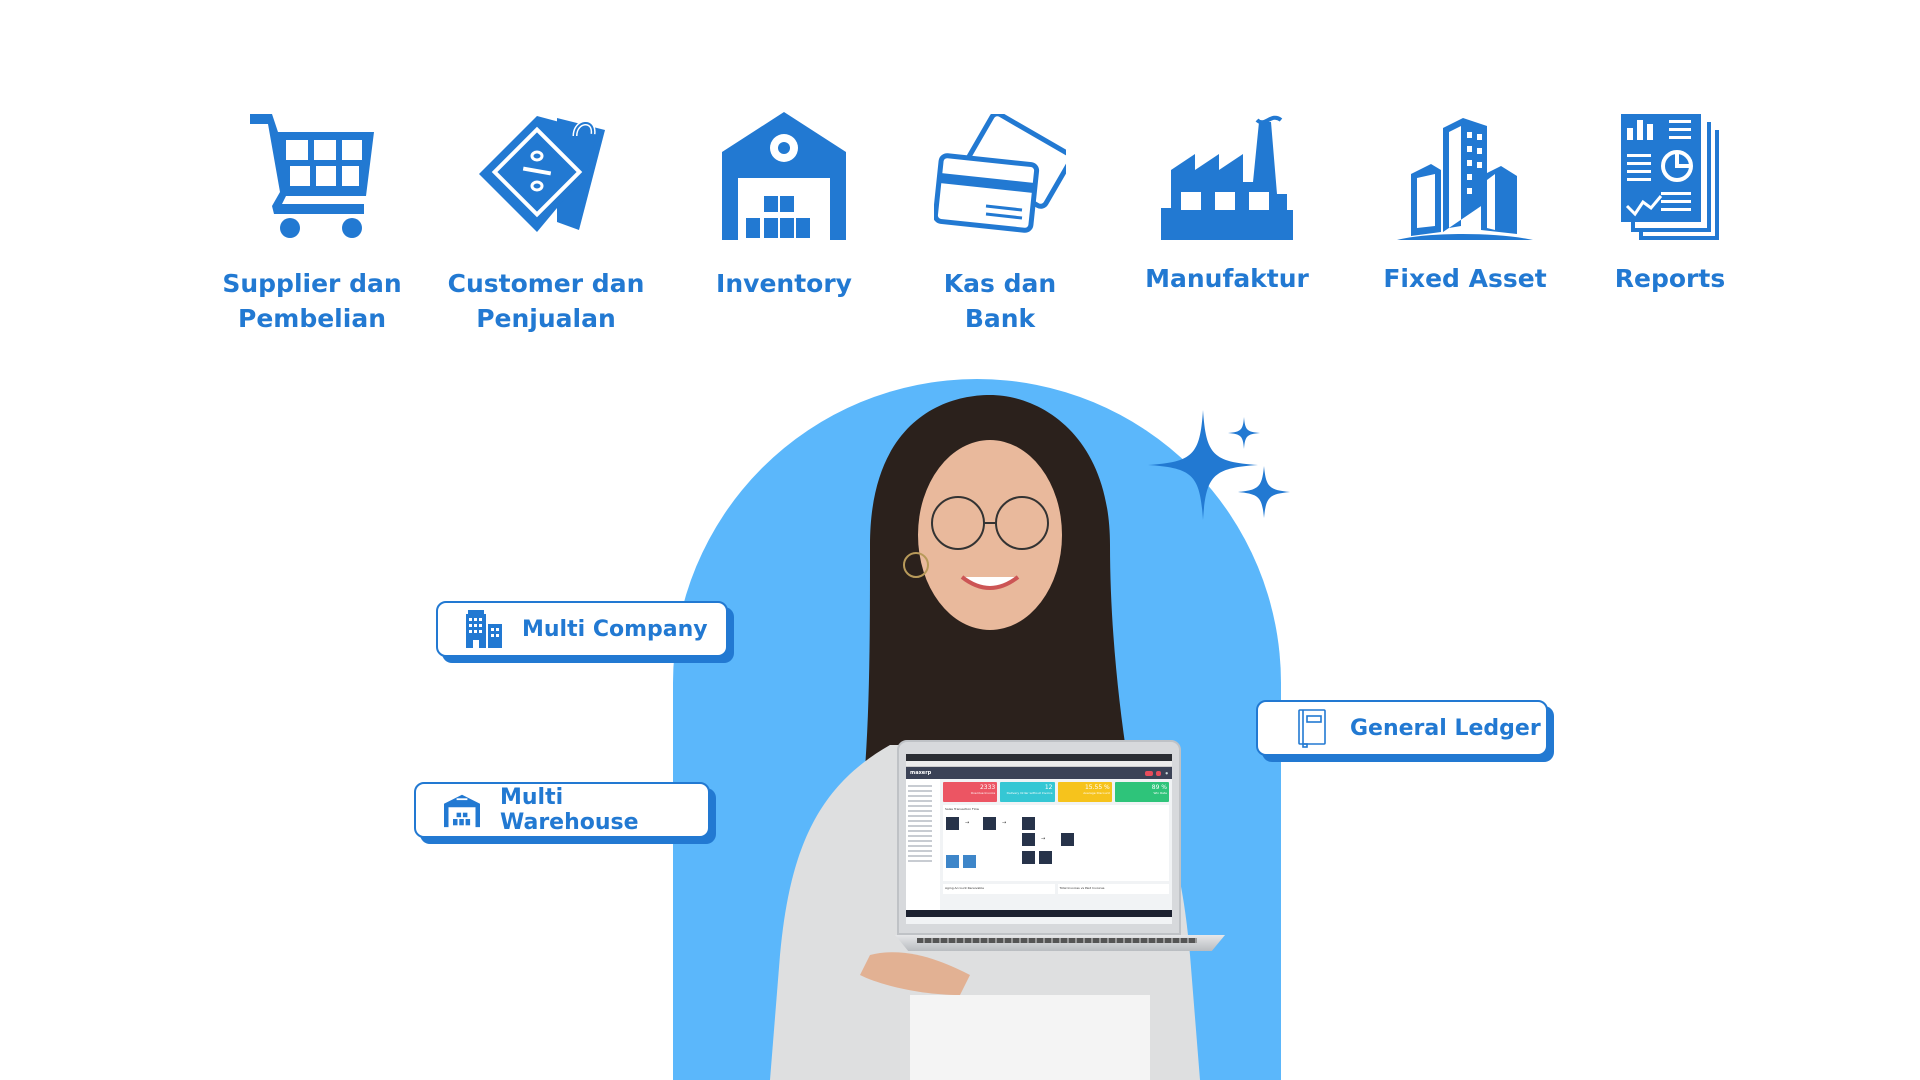 The width and height of the screenshot is (1920, 1080). What do you see at coordinates (1039, 913) in the screenshot?
I see `os-taskbar` at bounding box center [1039, 913].